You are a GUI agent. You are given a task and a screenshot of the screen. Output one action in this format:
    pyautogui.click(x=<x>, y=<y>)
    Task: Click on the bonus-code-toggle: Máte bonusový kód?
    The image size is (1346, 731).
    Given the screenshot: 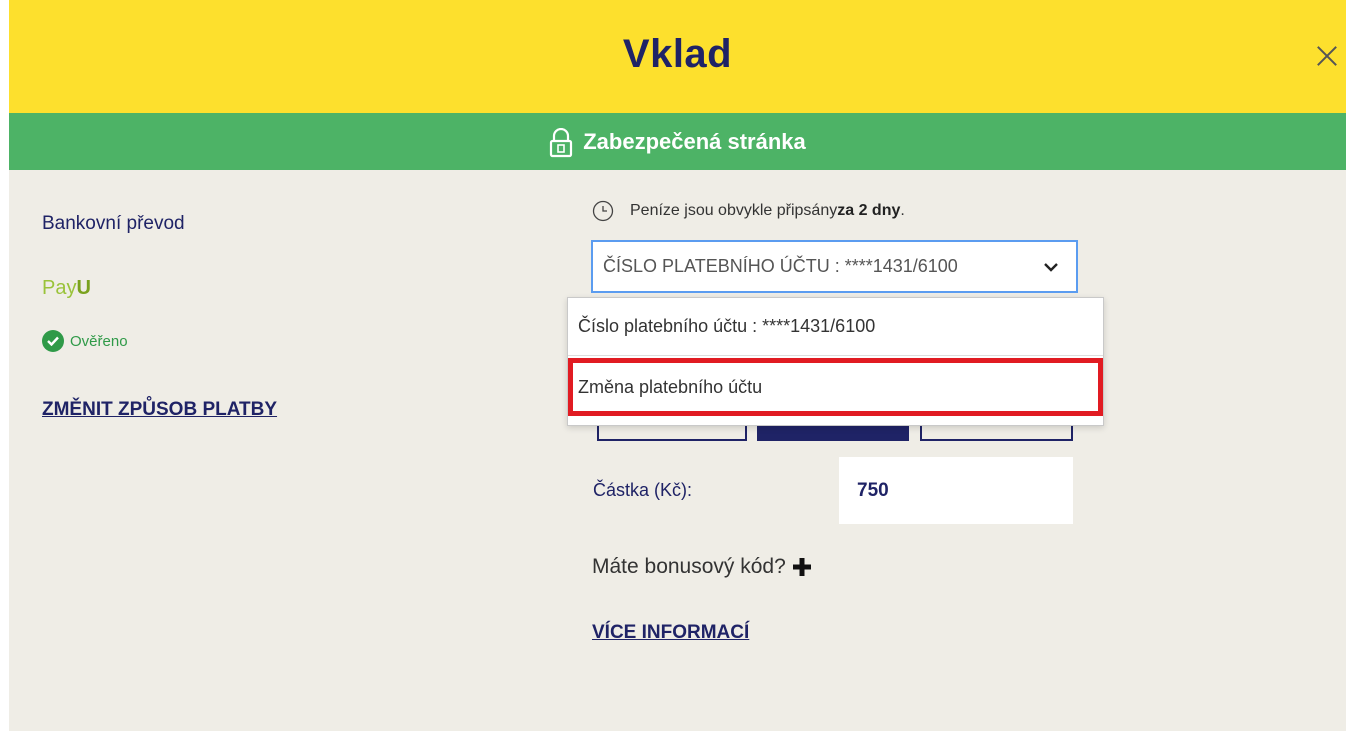 What is the action you would take?
    pyautogui.click(x=702, y=567)
    